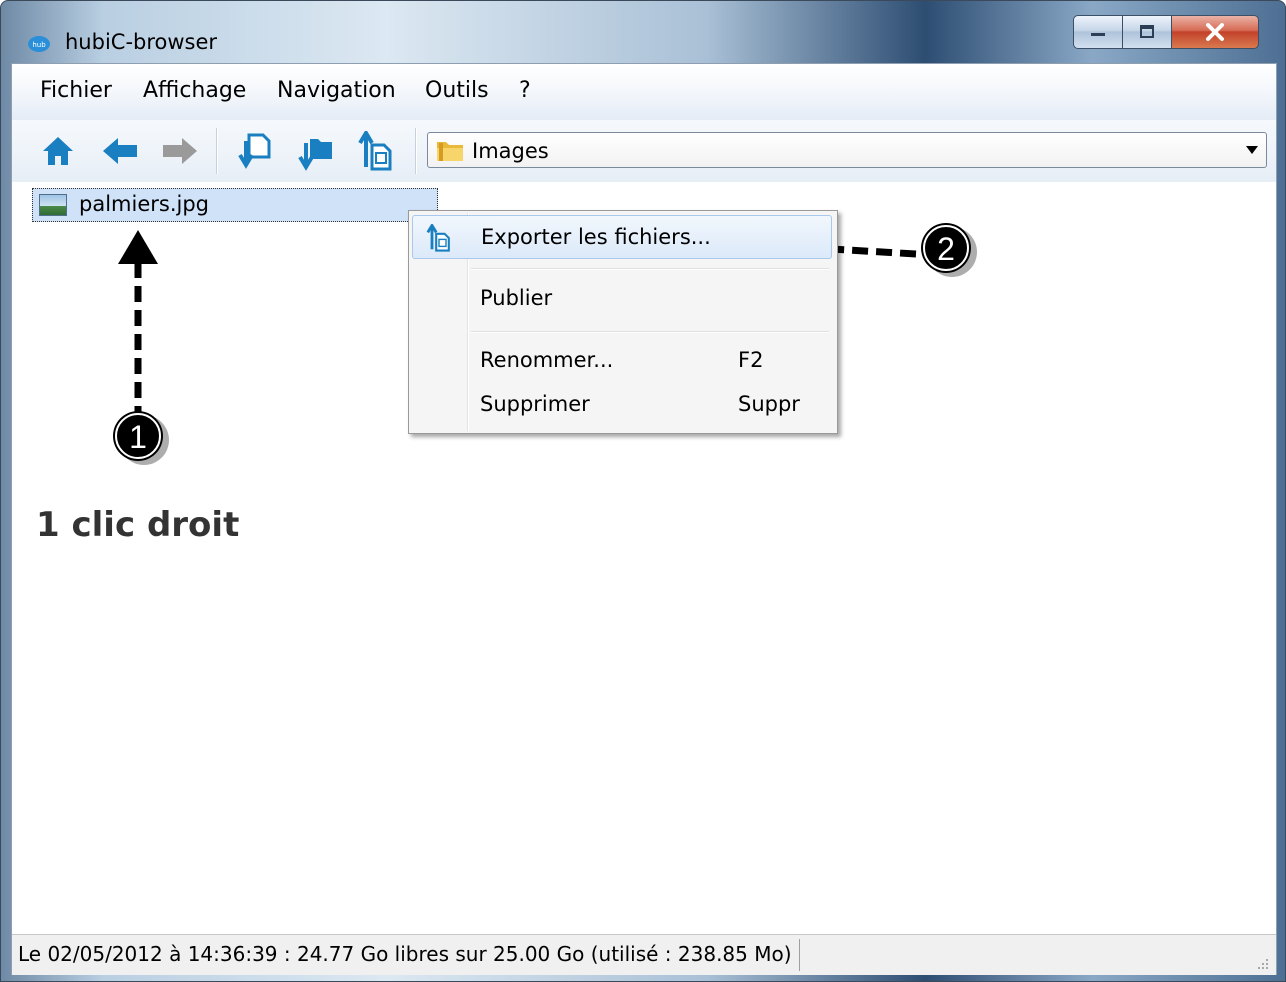 The height and width of the screenshot is (982, 1286). What do you see at coordinates (751, 360) in the screenshot?
I see `context-item-shortcut: F2` at bounding box center [751, 360].